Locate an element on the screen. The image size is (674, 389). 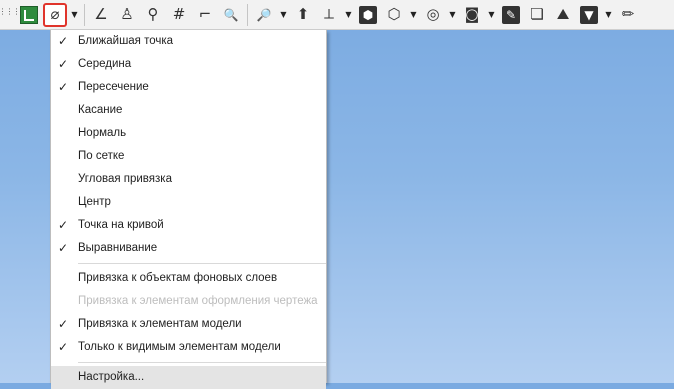
snap-toggle-icon is located at coordinates (29, 14).